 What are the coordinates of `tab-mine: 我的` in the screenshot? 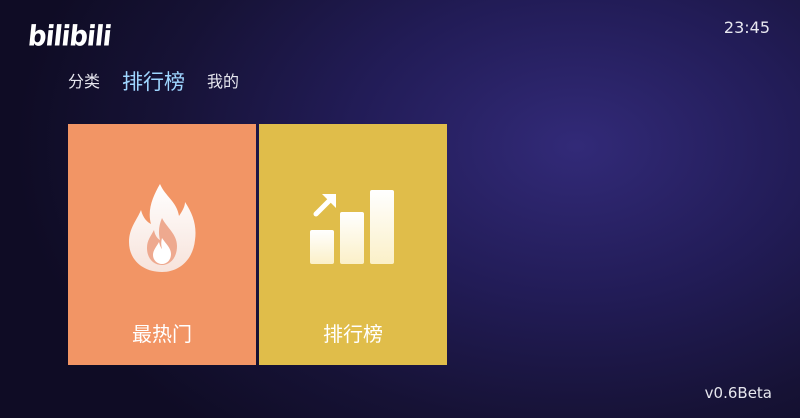 It's located at (223, 82).